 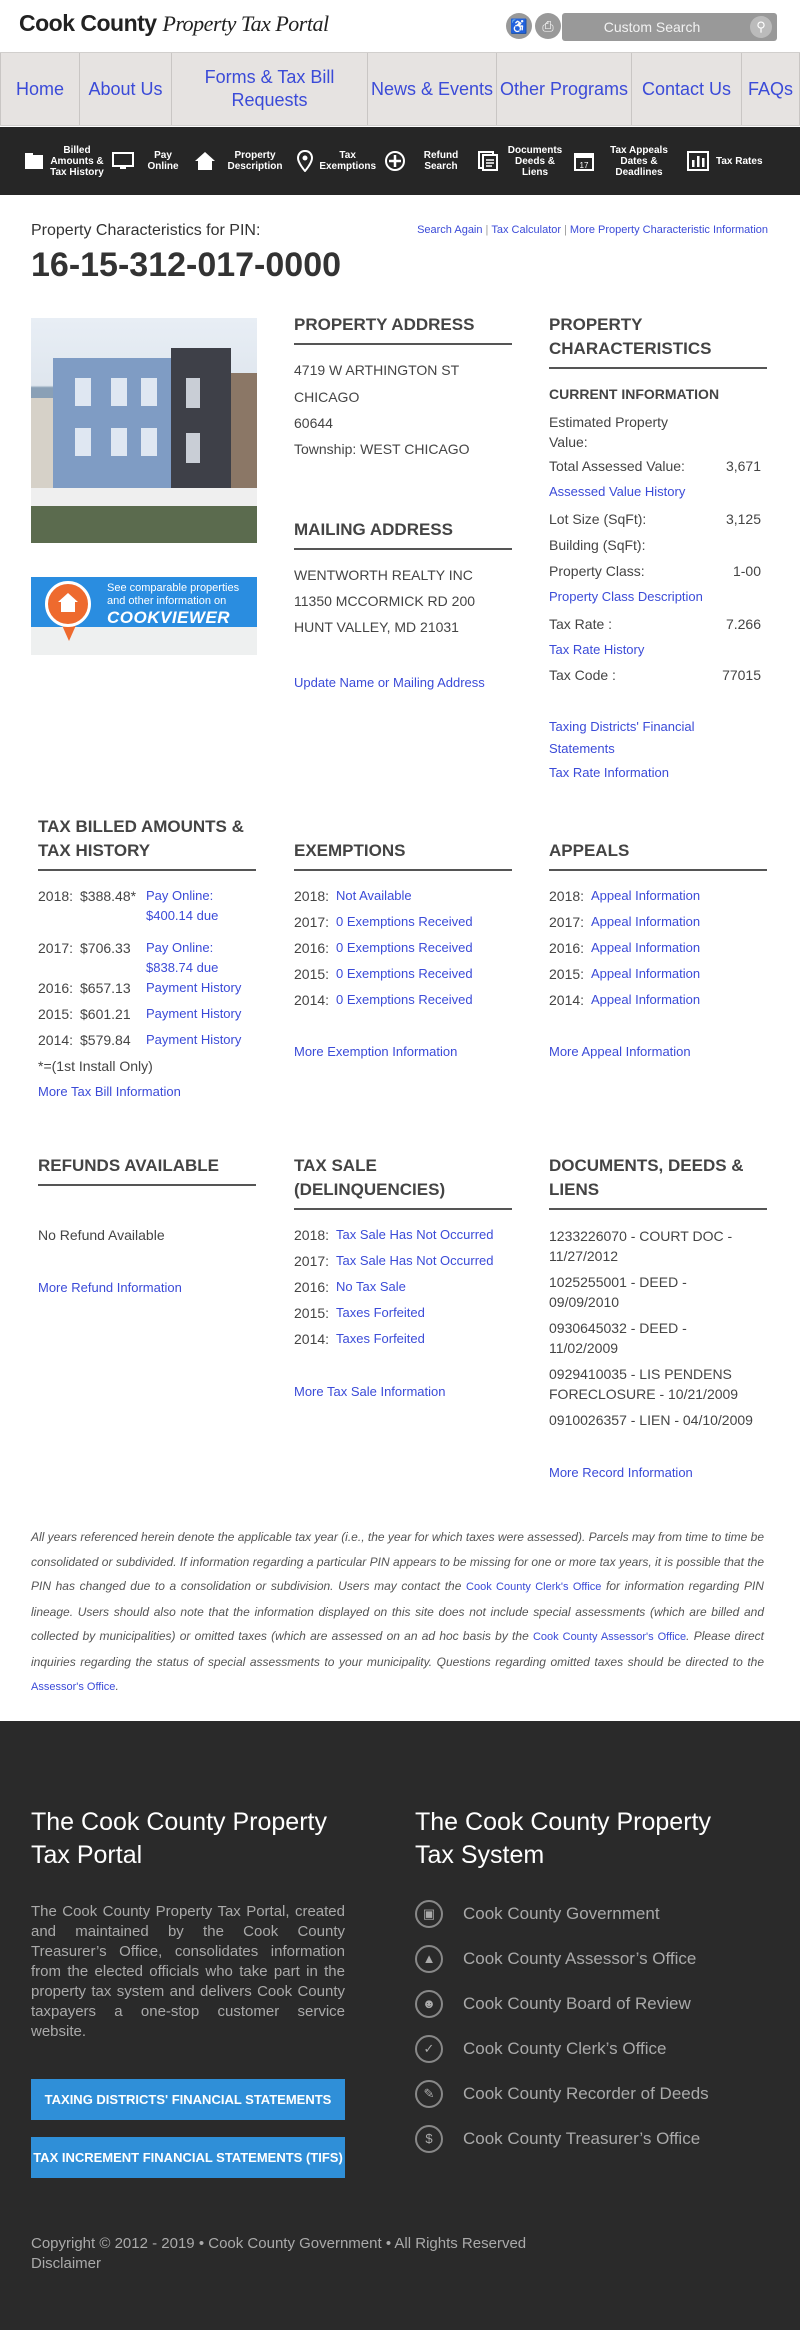 What do you see at coordinates (526, 230) in the screenshot?
I see `tax-calculator-link: Tax Calculator` at bounding box center [526, 230].